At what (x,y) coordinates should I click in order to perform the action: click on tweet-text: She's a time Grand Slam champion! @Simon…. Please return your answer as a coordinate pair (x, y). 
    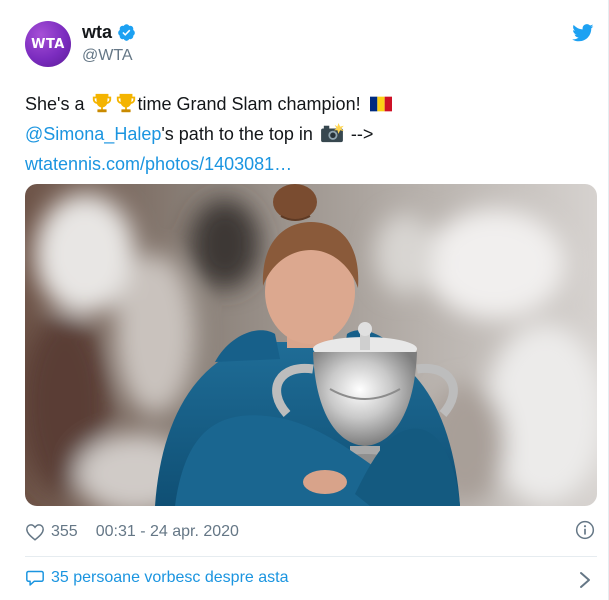
    Looking at the image, I should click on (208, 134).